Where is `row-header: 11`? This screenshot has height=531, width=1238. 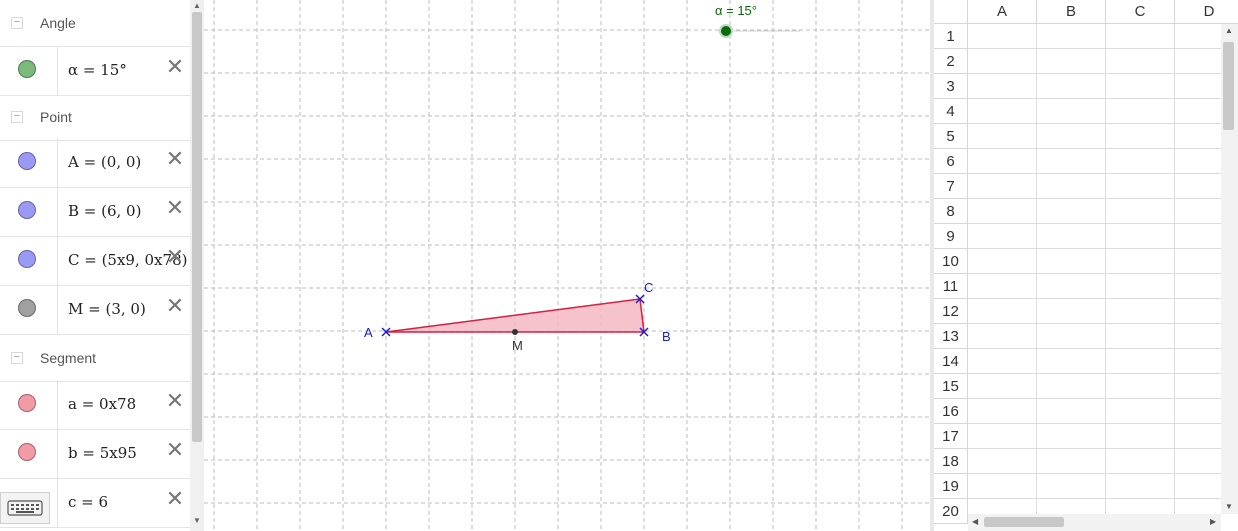
row-header: 11 is located at coordinates (951, 286).